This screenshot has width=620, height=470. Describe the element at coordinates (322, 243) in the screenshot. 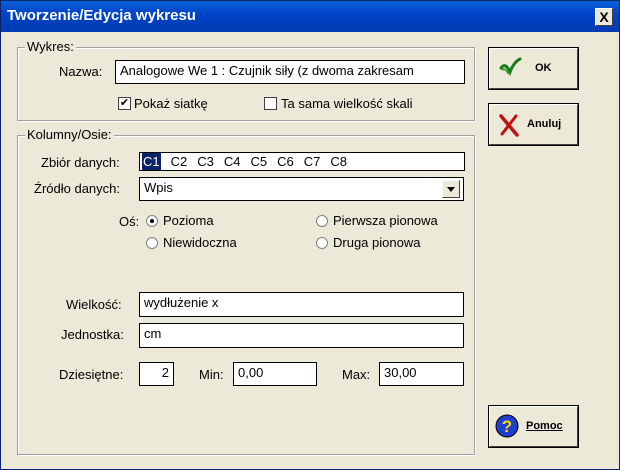

I see `os-druga-pionowa-radio` at that location.